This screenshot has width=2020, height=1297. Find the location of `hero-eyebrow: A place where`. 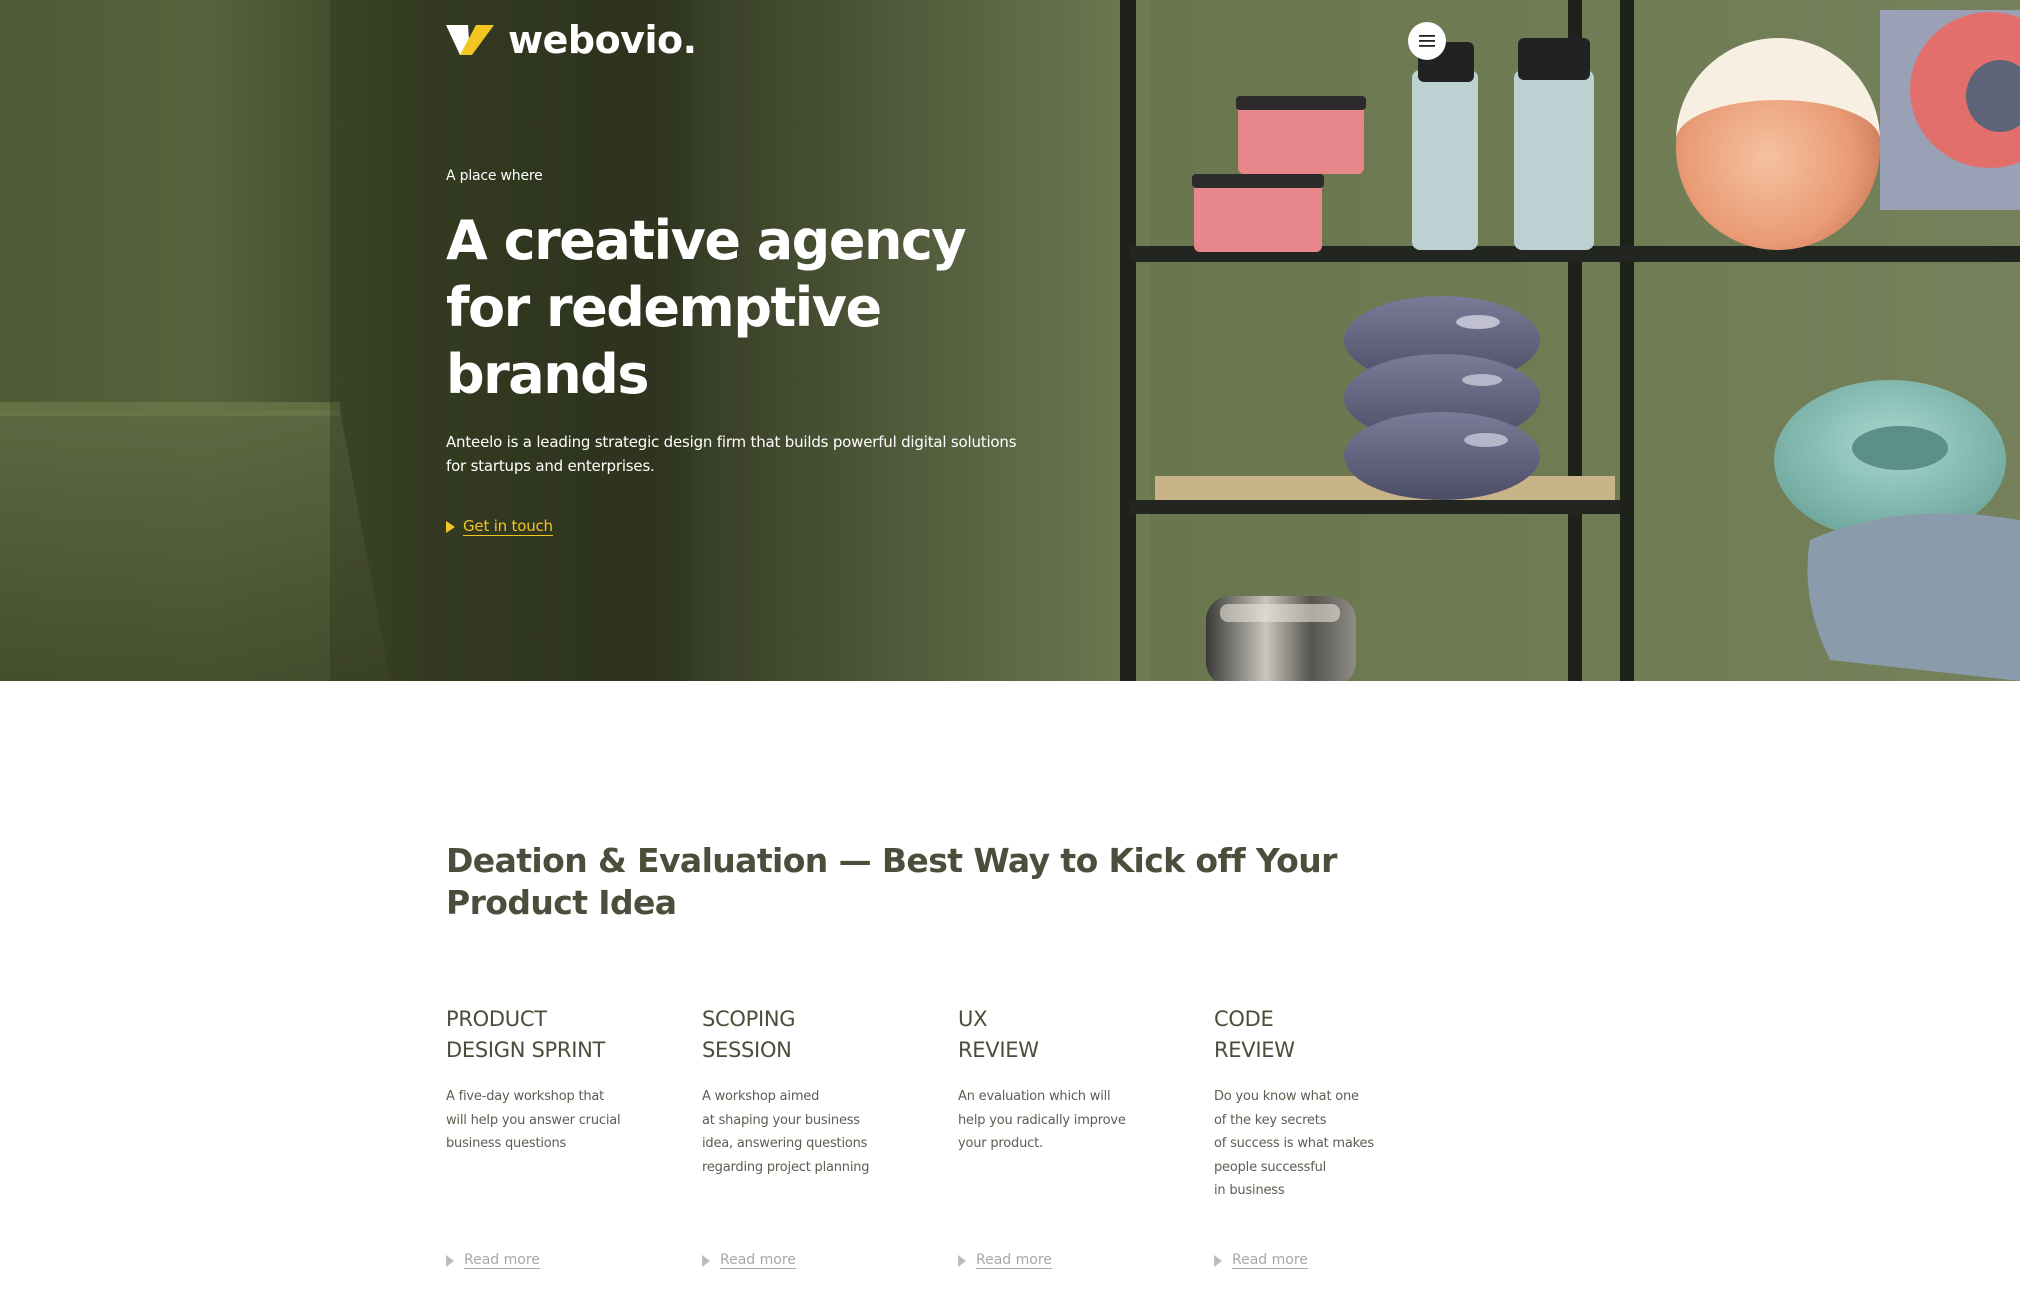

hero-eyebrow: A place where is located at coordinates (494, 176).